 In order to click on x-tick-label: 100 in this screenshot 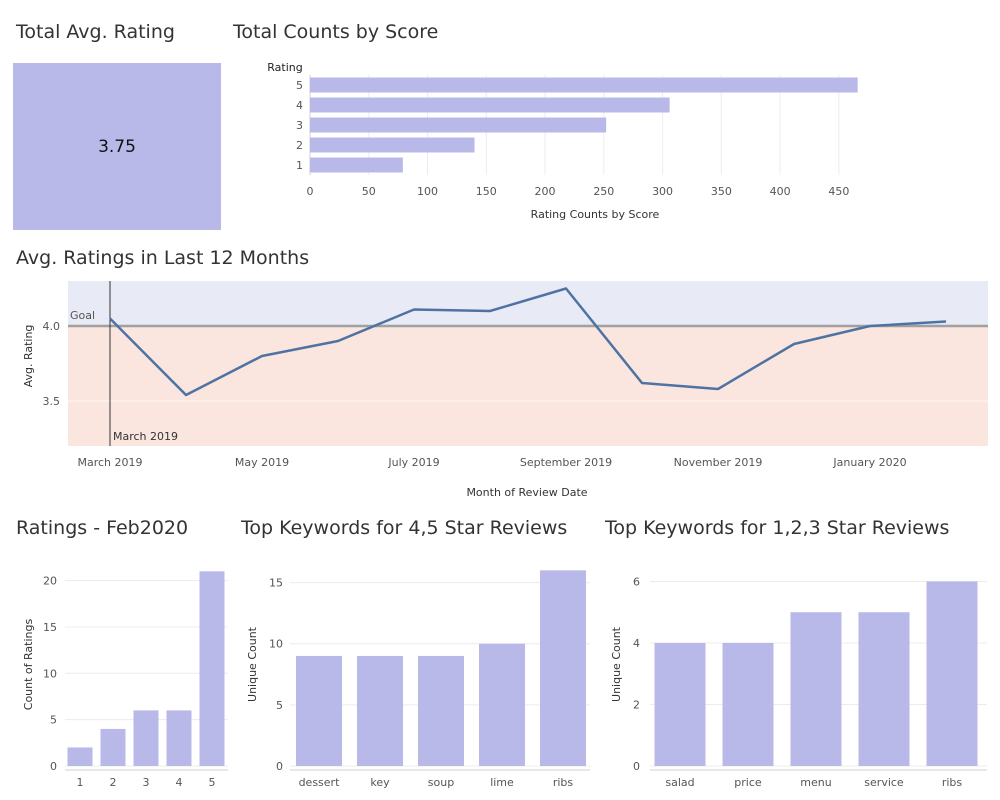, I will do `click(427, 191)`.